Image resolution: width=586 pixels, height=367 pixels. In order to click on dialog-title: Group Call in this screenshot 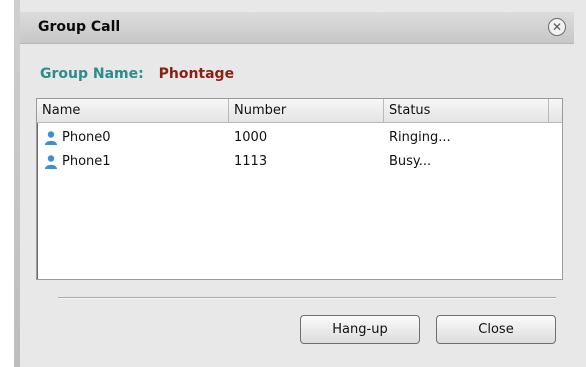, I will do `click(79, 27)`.